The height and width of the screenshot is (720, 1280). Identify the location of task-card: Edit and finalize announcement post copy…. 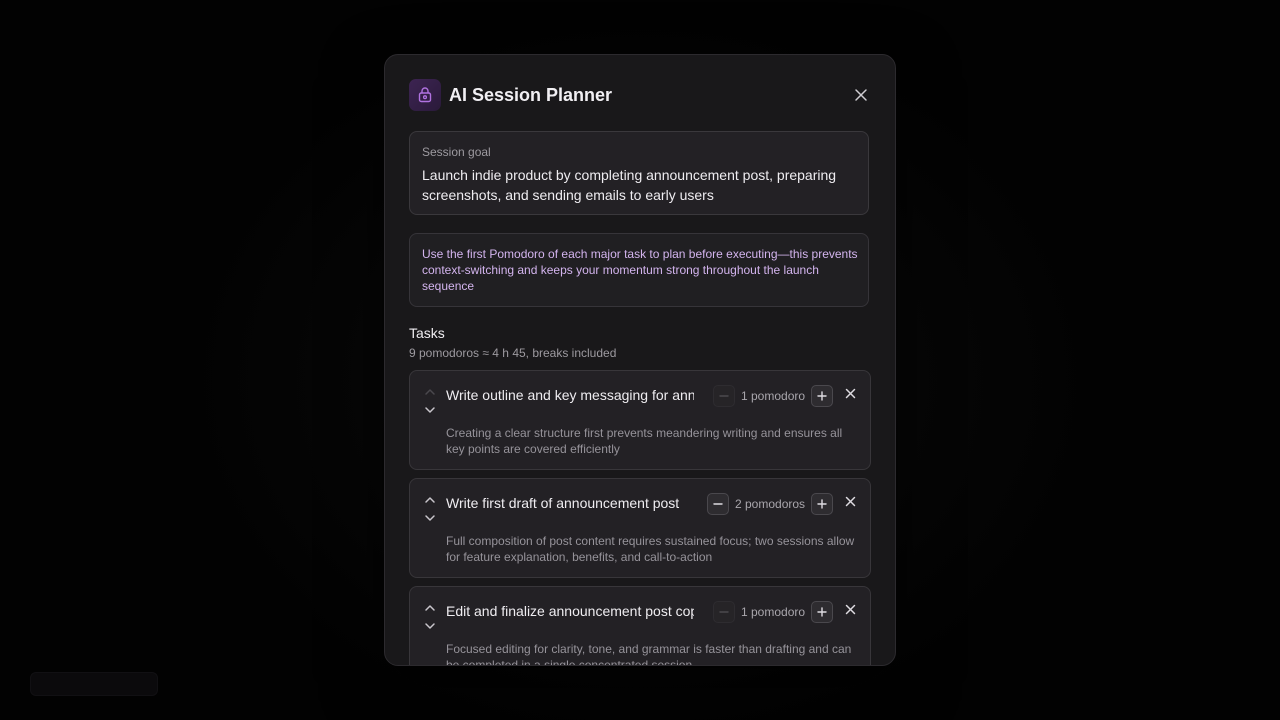
(640, 626).